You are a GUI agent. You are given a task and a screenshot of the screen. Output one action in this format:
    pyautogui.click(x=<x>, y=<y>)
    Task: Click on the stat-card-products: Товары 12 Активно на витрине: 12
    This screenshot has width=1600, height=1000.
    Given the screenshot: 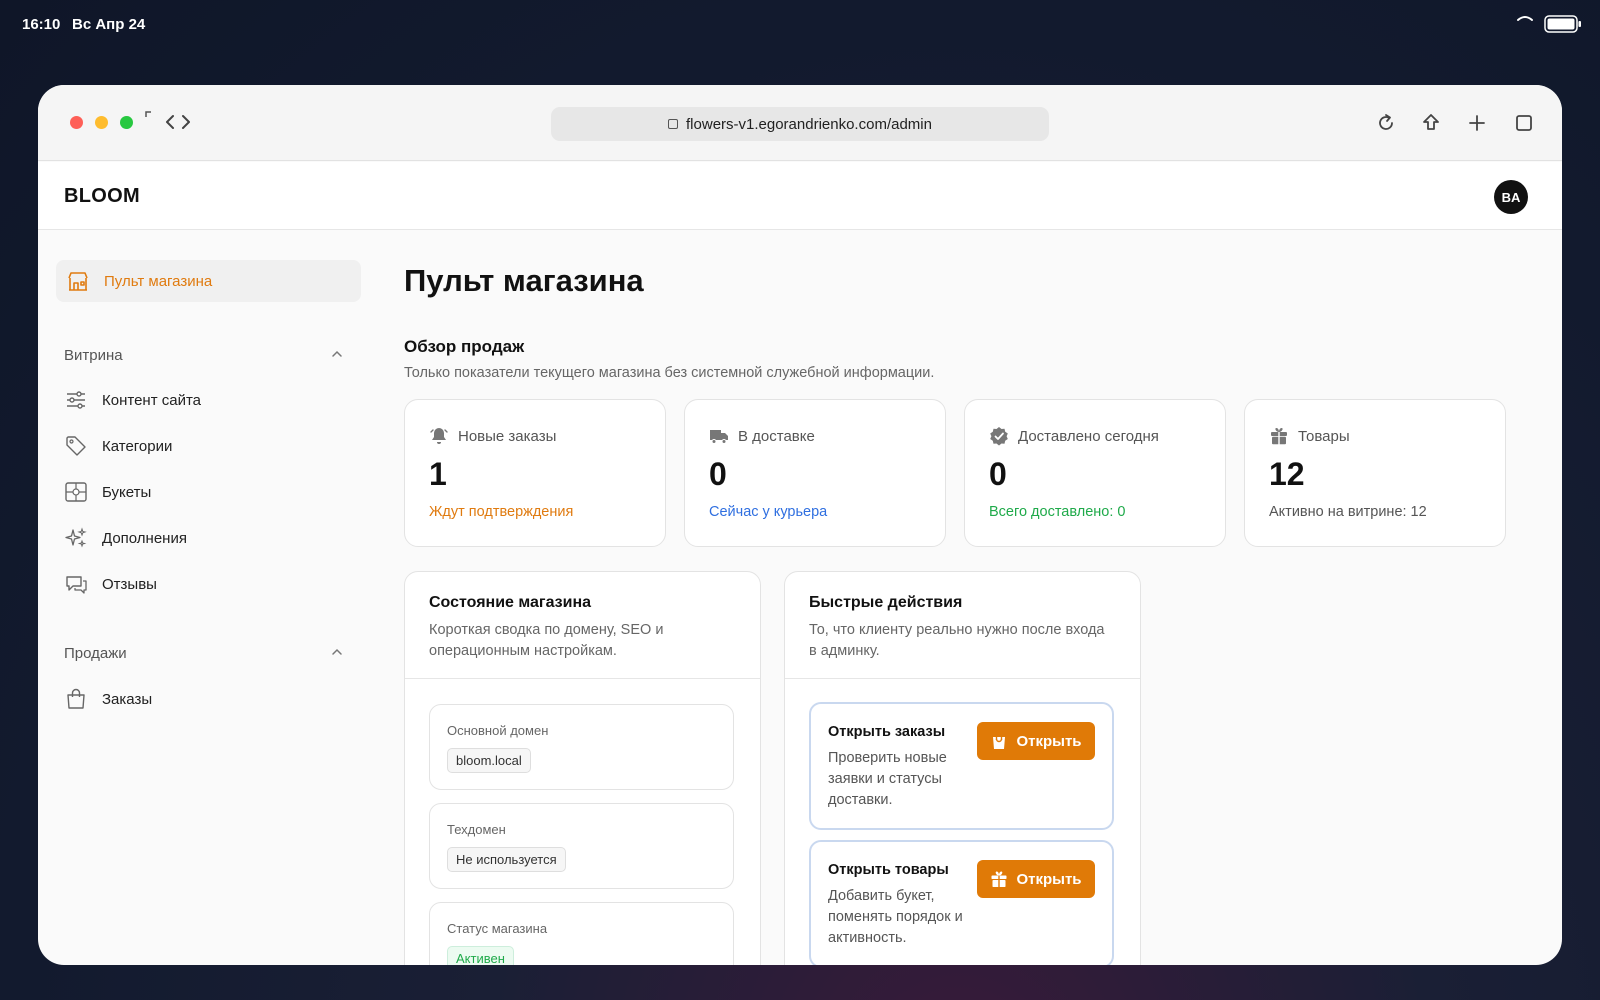 What is the action you would take?
    pyautogui.click(x=1375, y=473)
    